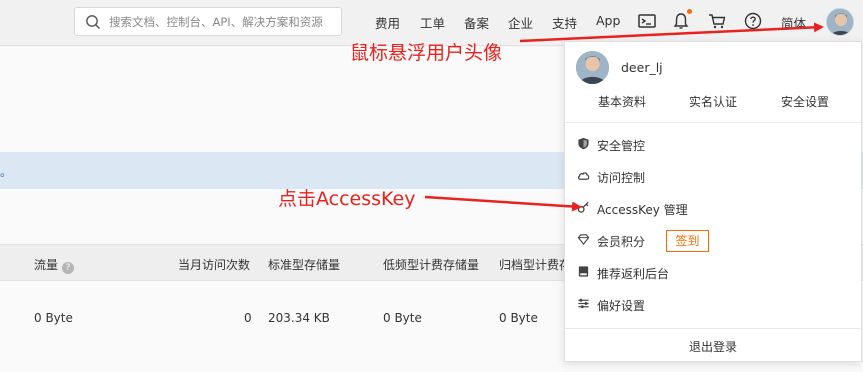 This screenshot has height=372, width=863. Describe the element at coordinates (6, 172) in the screenshot. I see `info-text: 。` at that location.